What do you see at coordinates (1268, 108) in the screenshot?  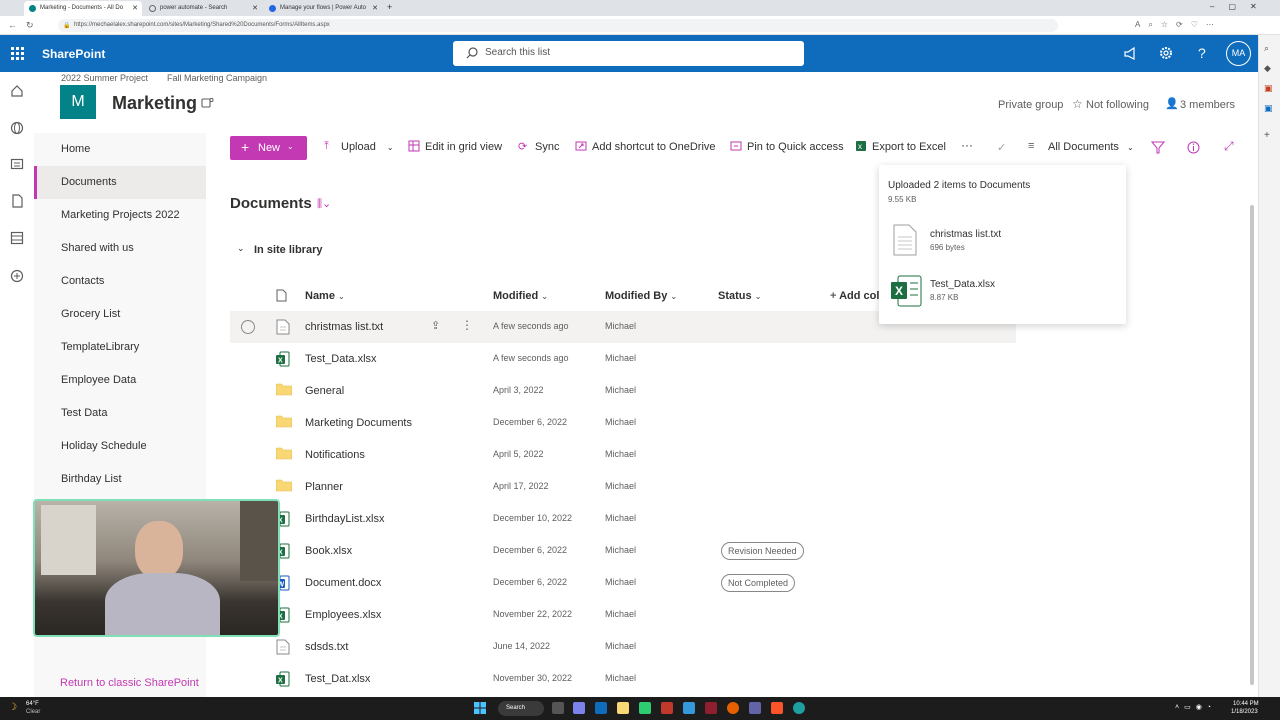 I see `sidebar-outlook-icon: ▣` at bounding box center [1268, 108].